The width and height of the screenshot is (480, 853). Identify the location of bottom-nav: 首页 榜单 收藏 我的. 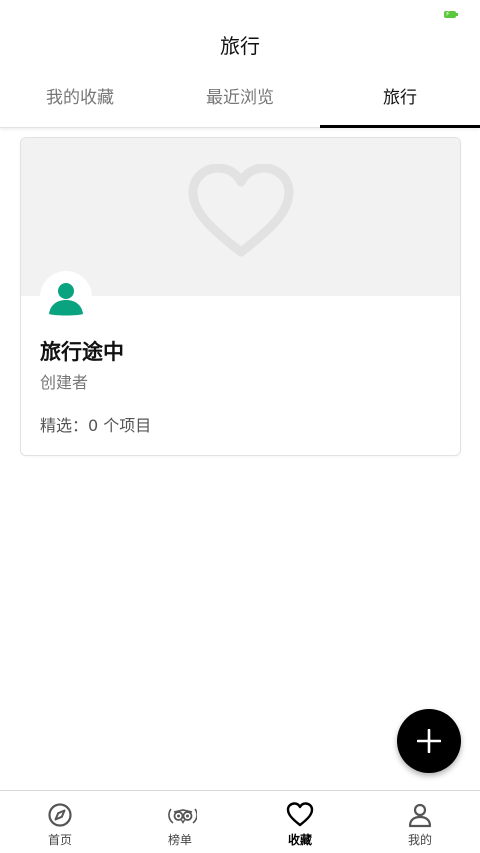
(240, 821).